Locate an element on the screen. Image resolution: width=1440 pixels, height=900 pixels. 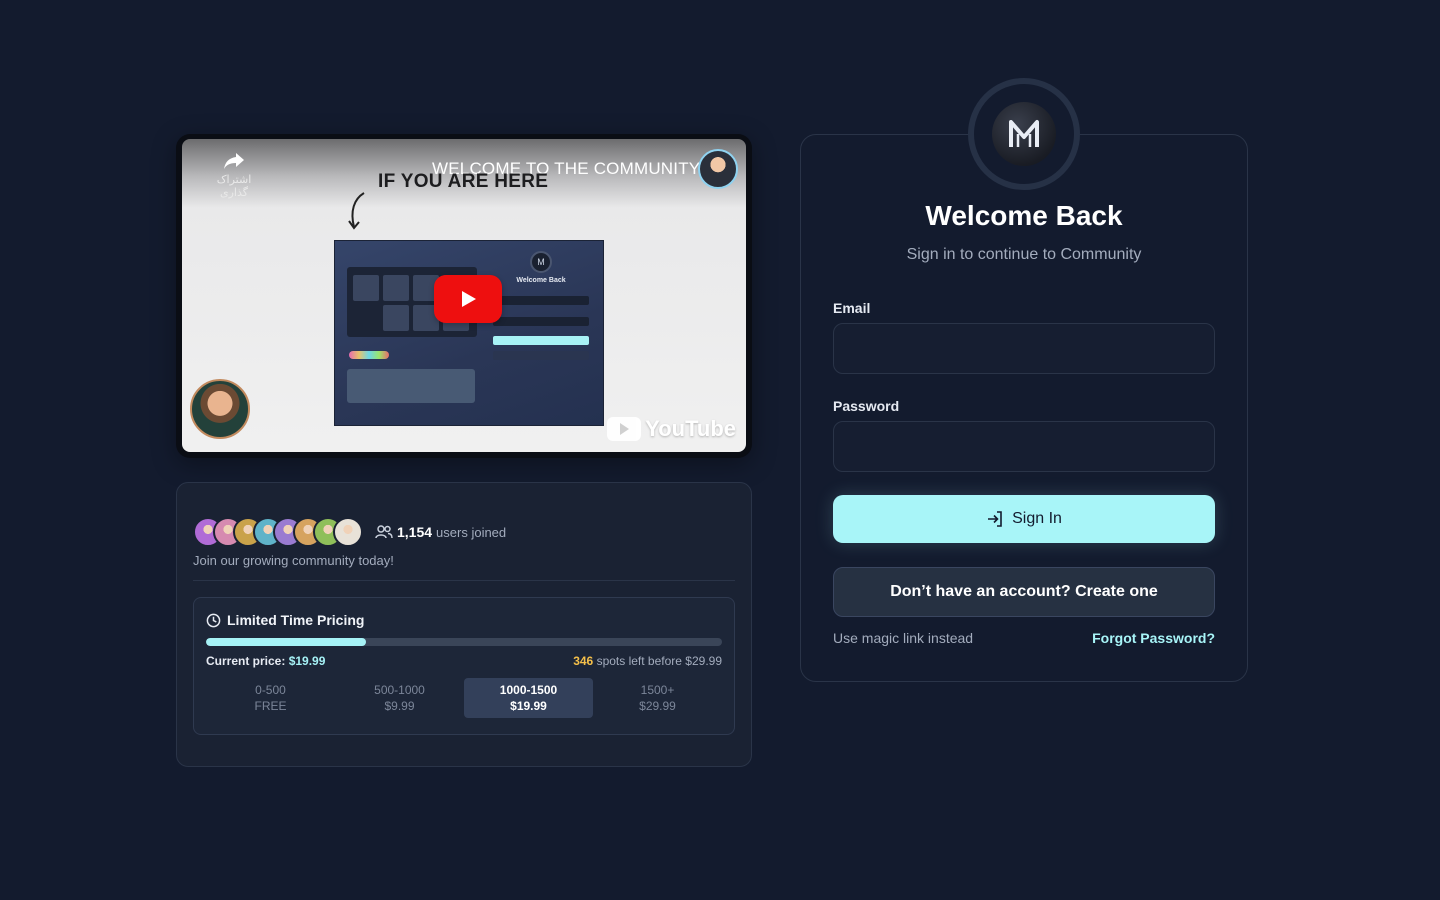
sign-in-label: Sign In is located at coordinates (1037, 518).